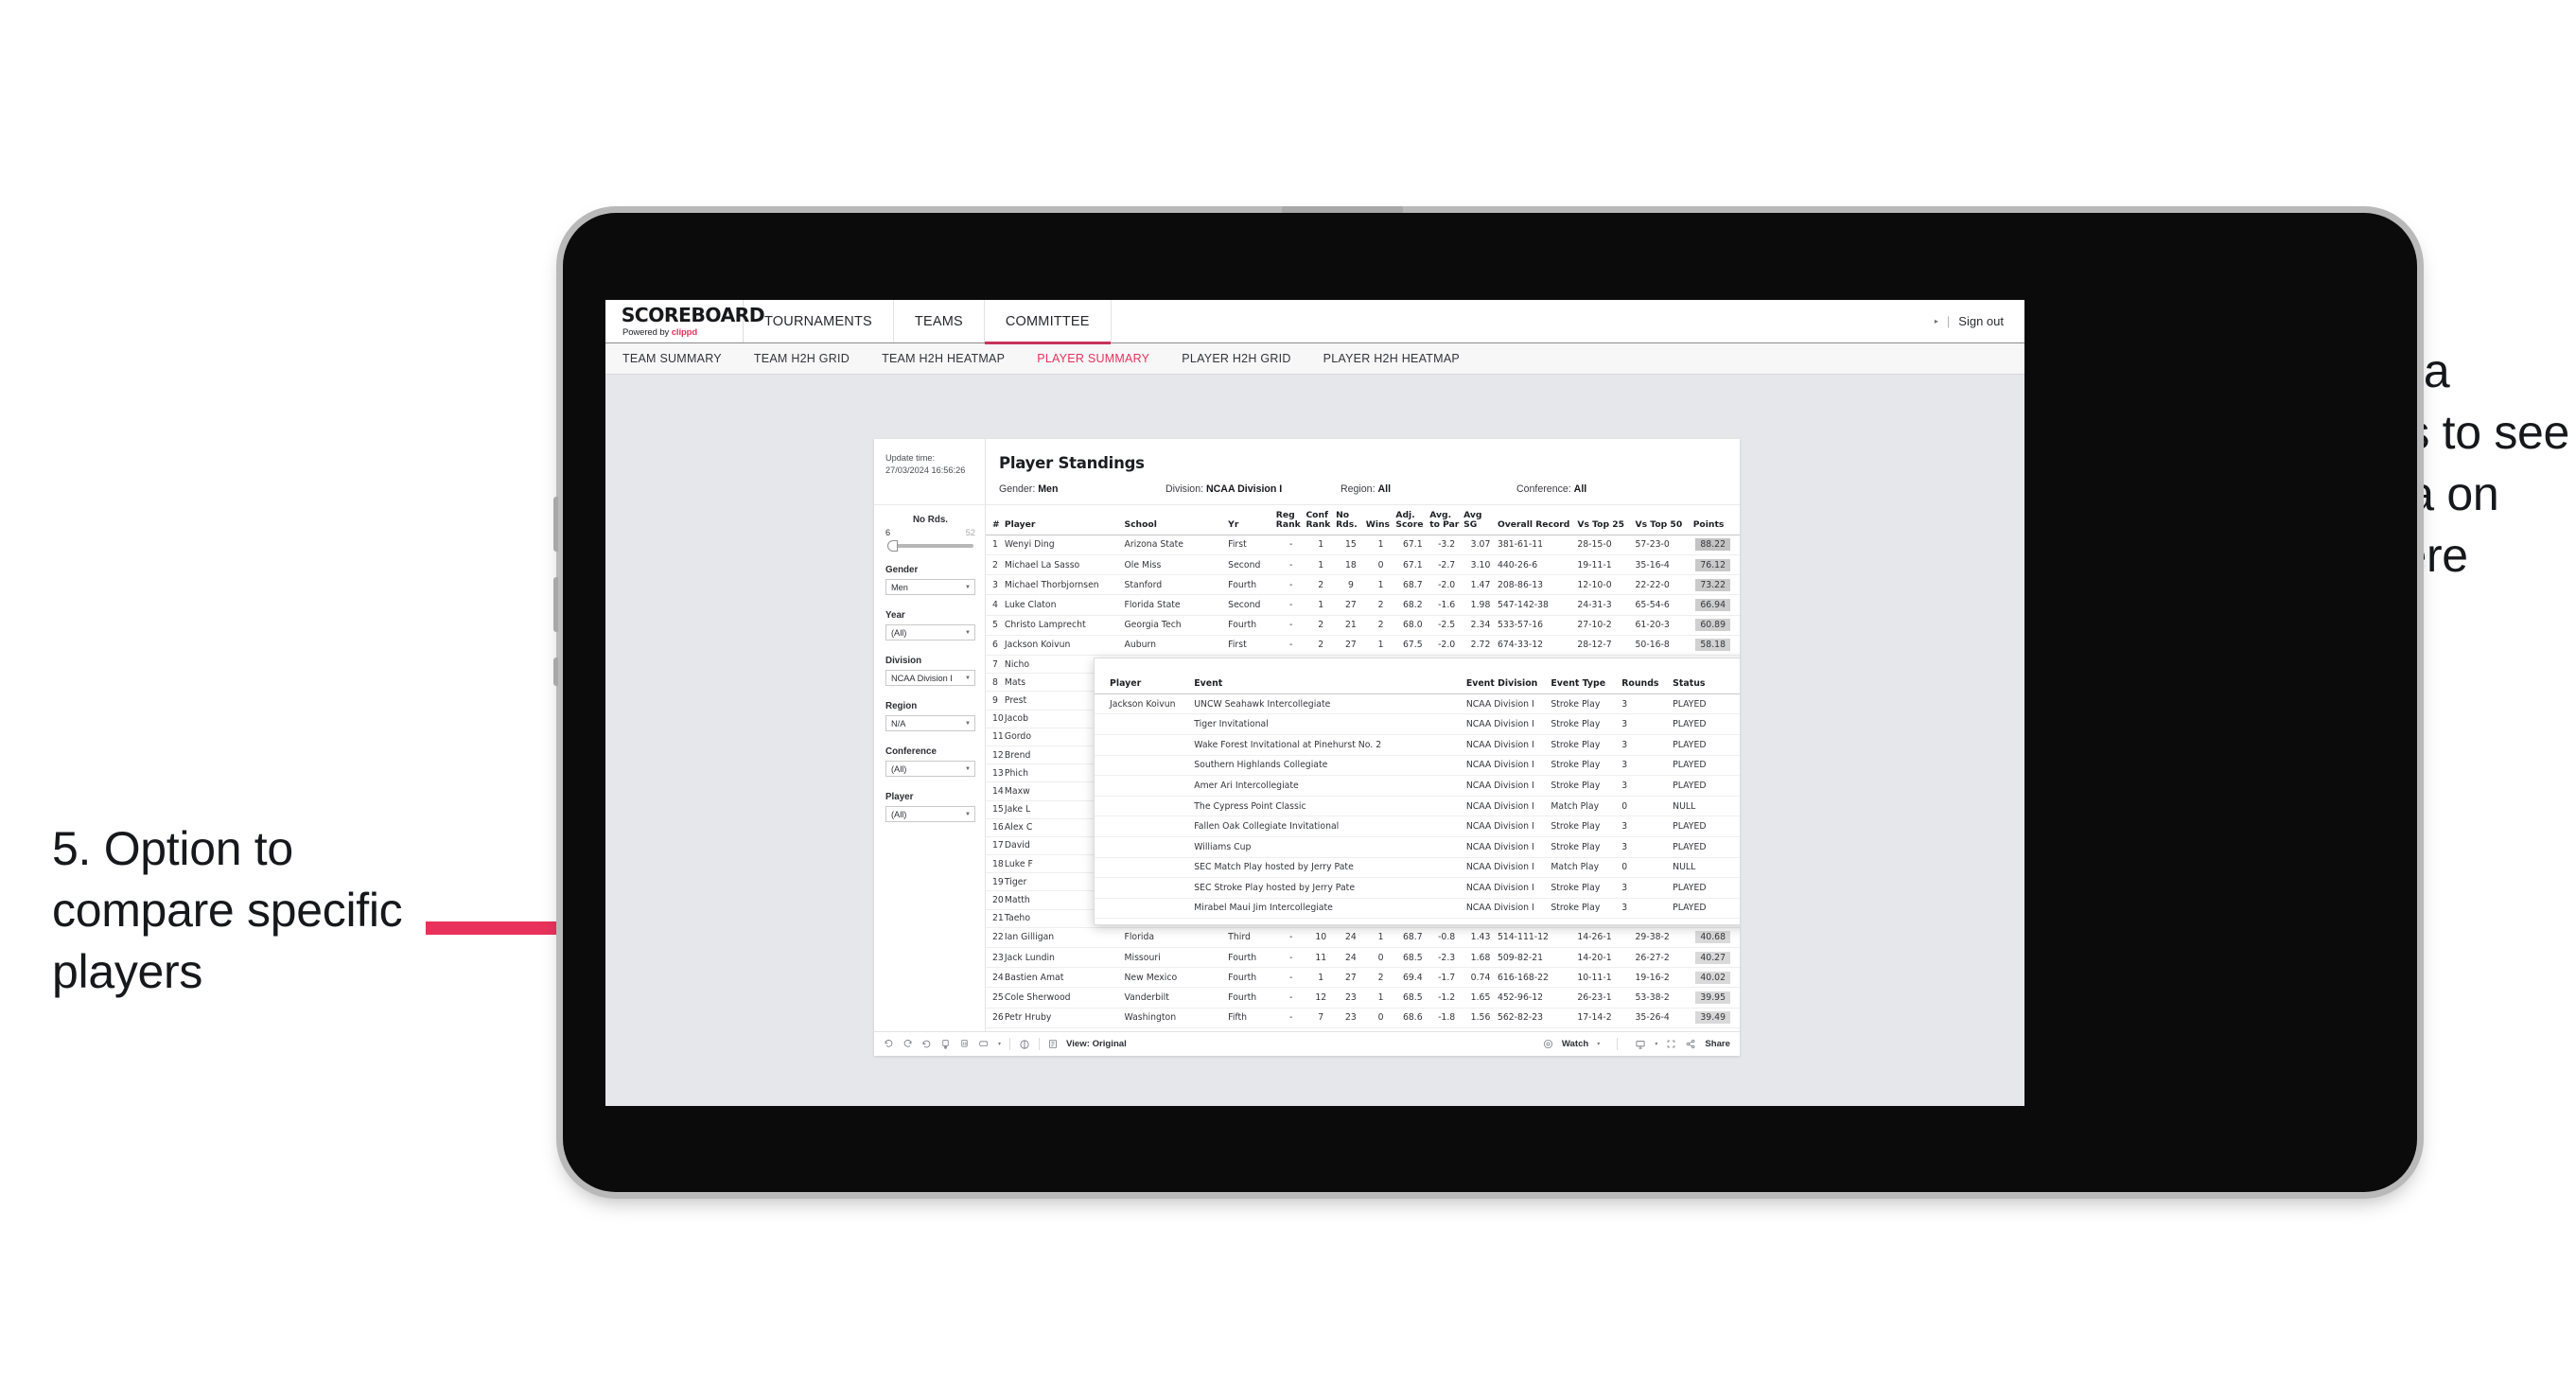 This screenshot has width=2576, height=1386. Describe the element at coordinates (930, 814) in the screenshot. I see `filter-player-select: (All) ▼` at that location.